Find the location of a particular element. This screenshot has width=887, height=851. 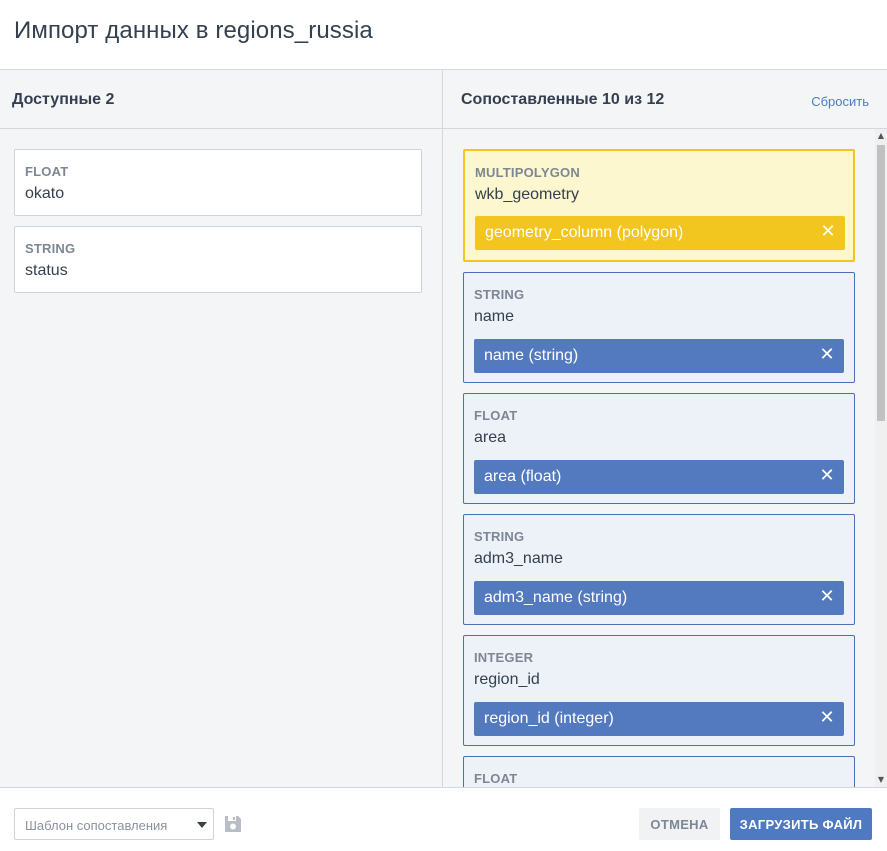

available-header: Доступные 2 is located at coordinates (221, 99).